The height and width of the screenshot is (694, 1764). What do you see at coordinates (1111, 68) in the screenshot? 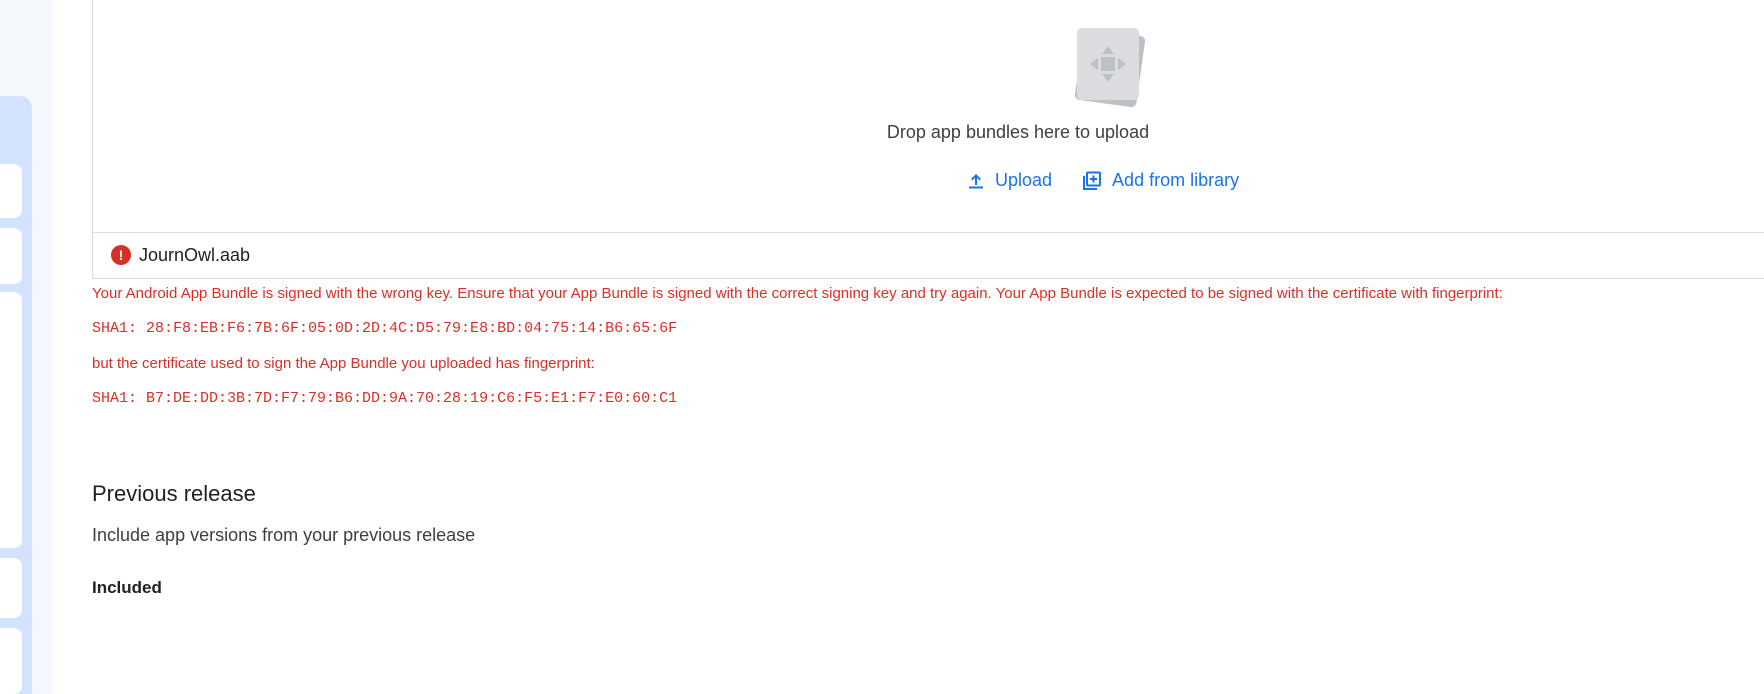
I see `app-bundle-icon` at bounding box center [1111, 68].